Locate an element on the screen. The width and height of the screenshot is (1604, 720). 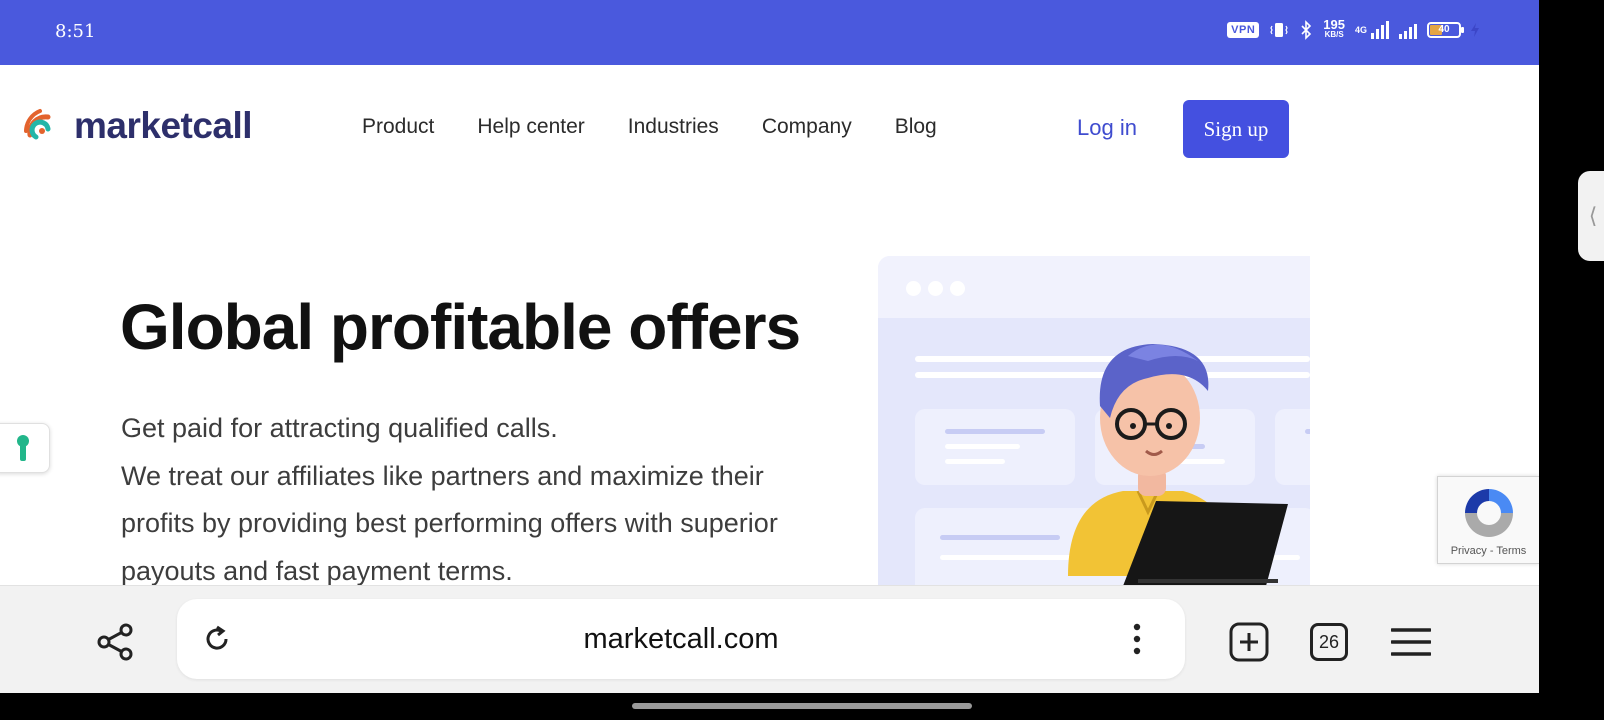
network-speed: 195 KB/S is located at coordinates (1334, 28).